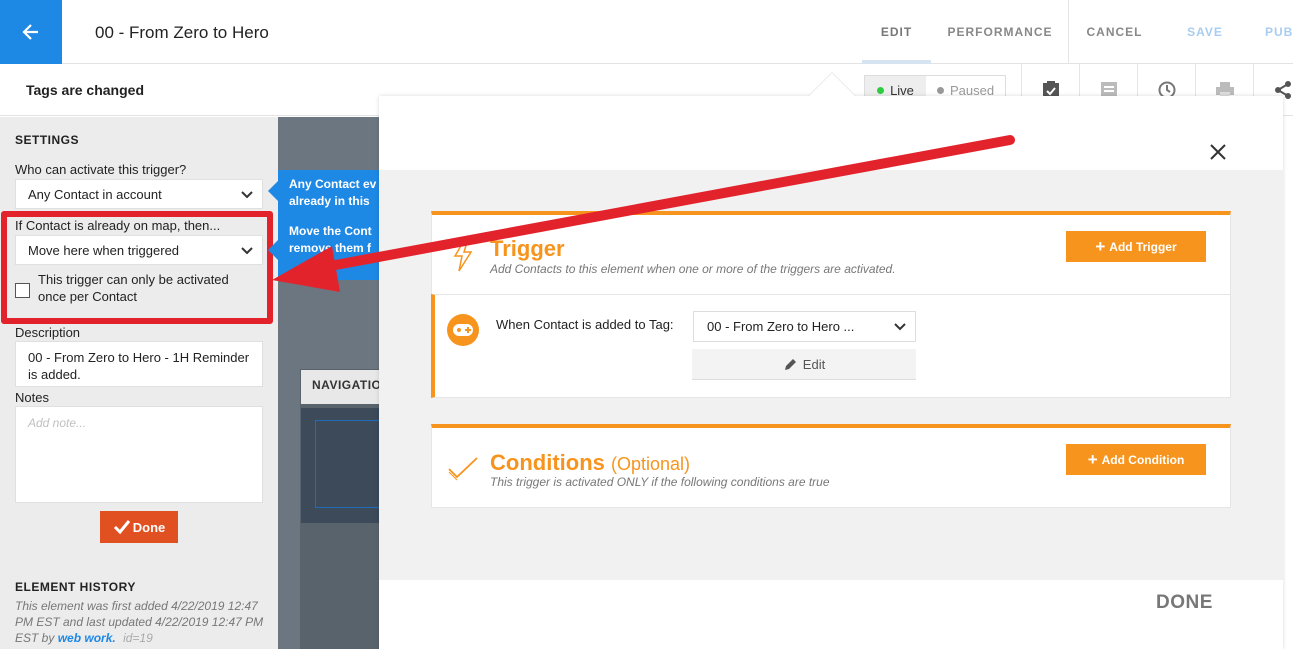 The image size is (1293, 649). Describe the element at coordinates (832, 84) in the screenshot. I see `modal-caret` at that location.